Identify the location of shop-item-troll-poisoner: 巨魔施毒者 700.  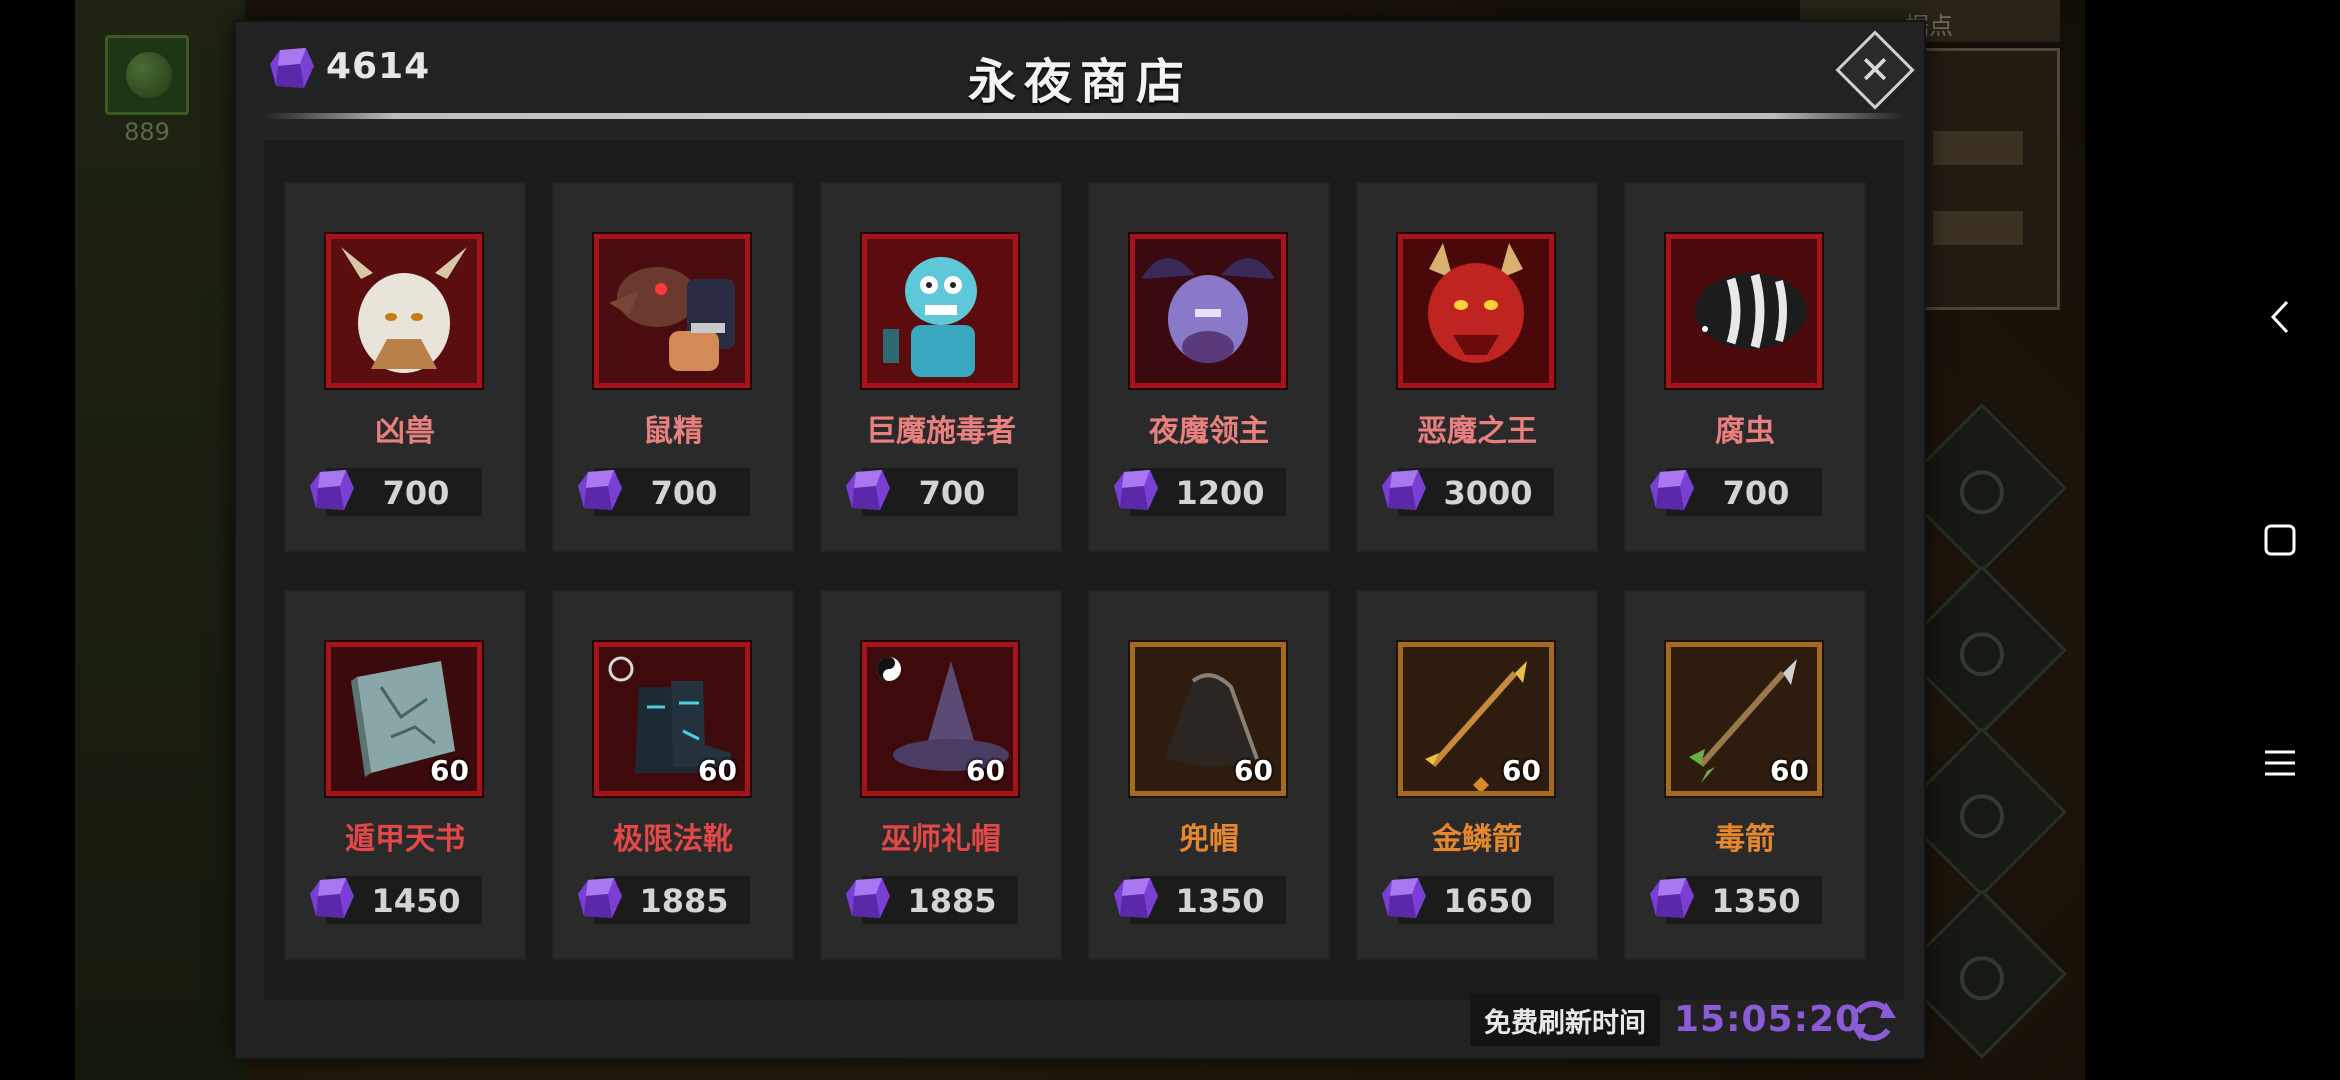
(941, 367).